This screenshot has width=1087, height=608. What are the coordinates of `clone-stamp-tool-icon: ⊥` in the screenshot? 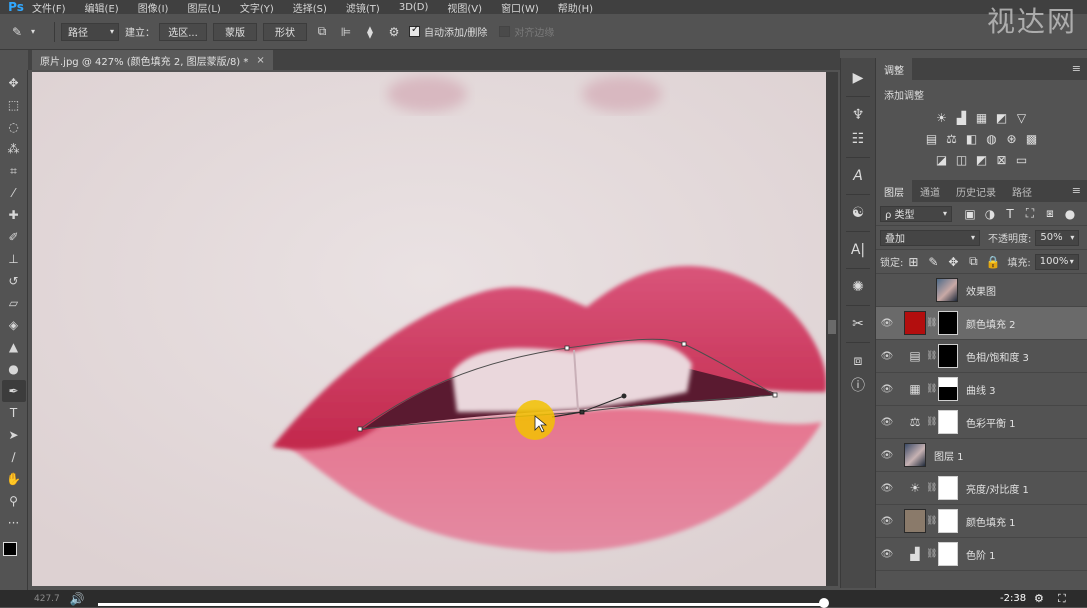 It's located at (14, 259).